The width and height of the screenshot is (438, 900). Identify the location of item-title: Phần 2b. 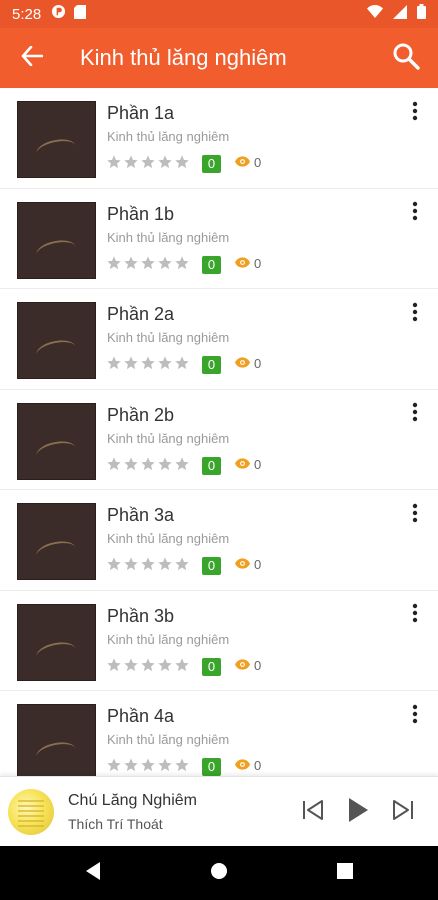
(141, 414).